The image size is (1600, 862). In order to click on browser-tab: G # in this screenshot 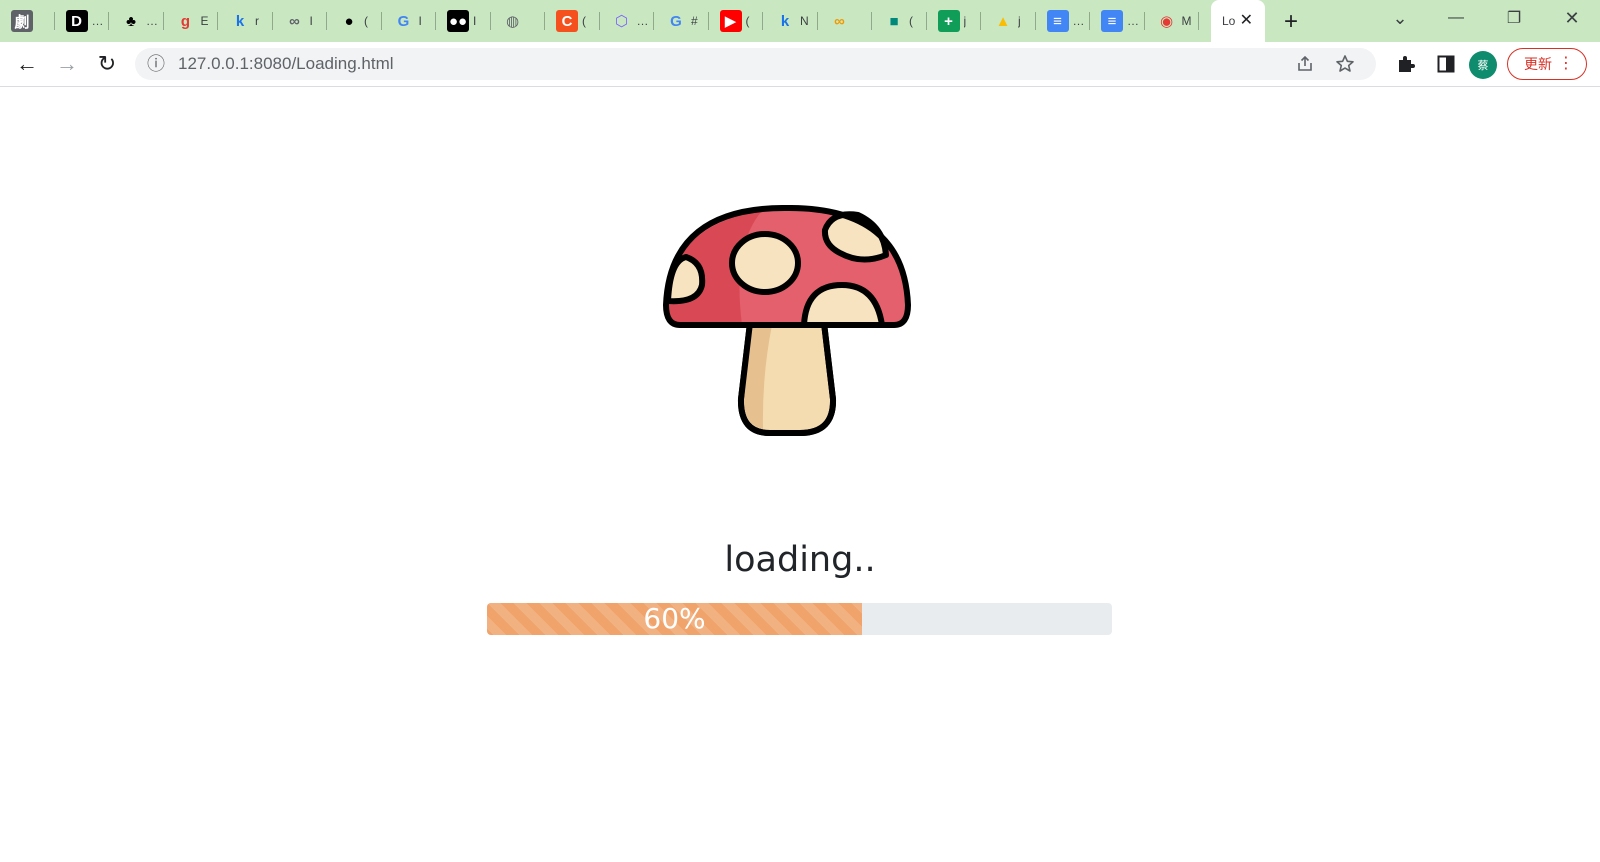, I will do `click(681, 21)`.